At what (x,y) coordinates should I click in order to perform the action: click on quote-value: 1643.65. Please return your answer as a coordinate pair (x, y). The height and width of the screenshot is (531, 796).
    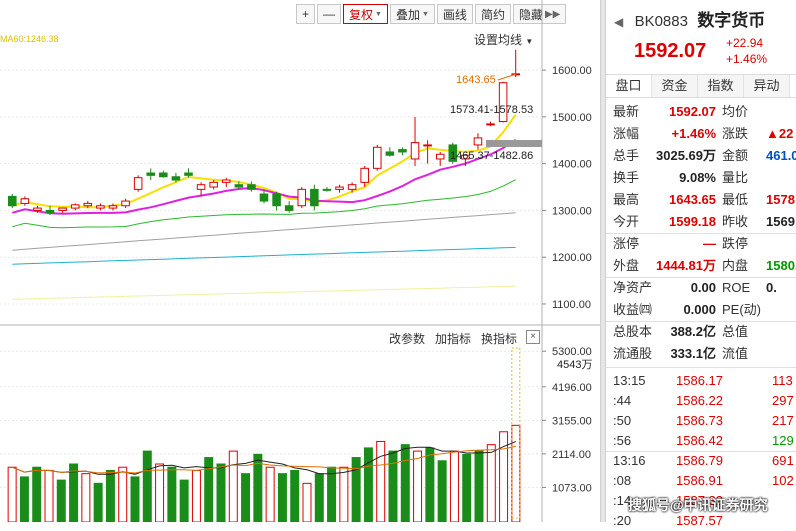
    Looking at the image, I should click on (692, 199).